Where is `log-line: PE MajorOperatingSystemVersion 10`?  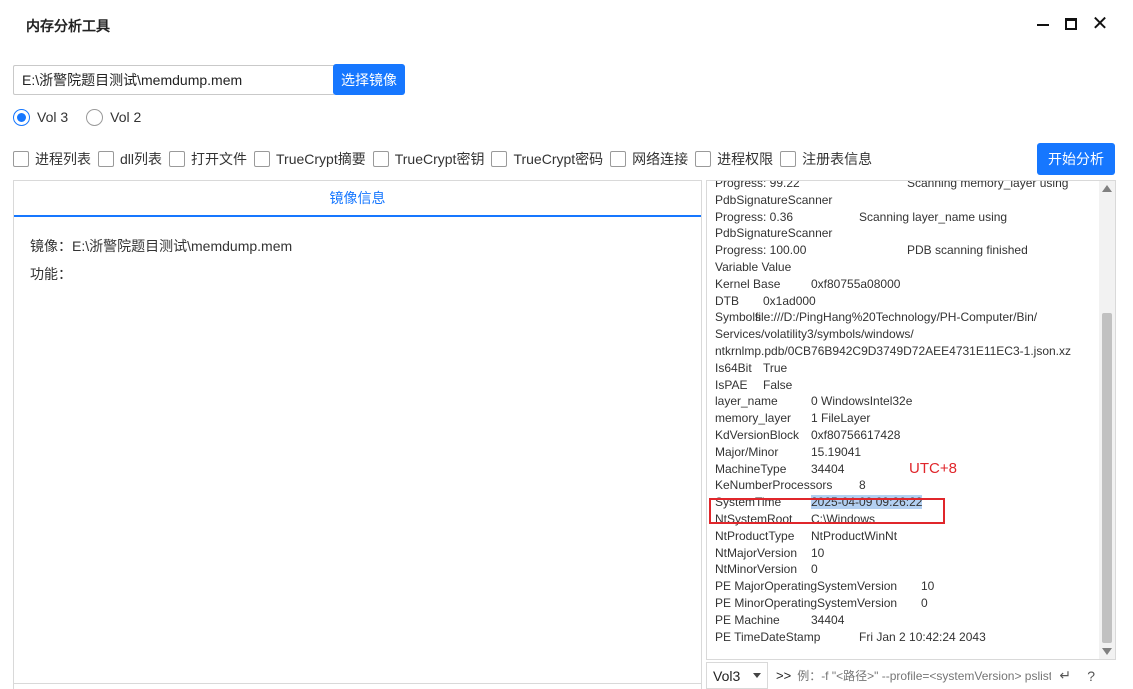 log-line: PE MajorOperatingSystemVersion 10 is located at coordinates (907, 586).